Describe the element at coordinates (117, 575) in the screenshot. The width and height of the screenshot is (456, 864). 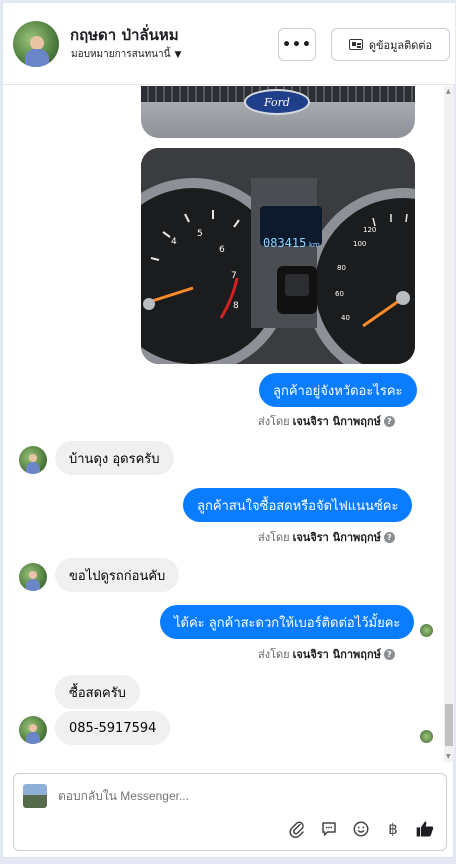
I see `message-incoming: ขอไปดูรถก่อนคับ` at that location.